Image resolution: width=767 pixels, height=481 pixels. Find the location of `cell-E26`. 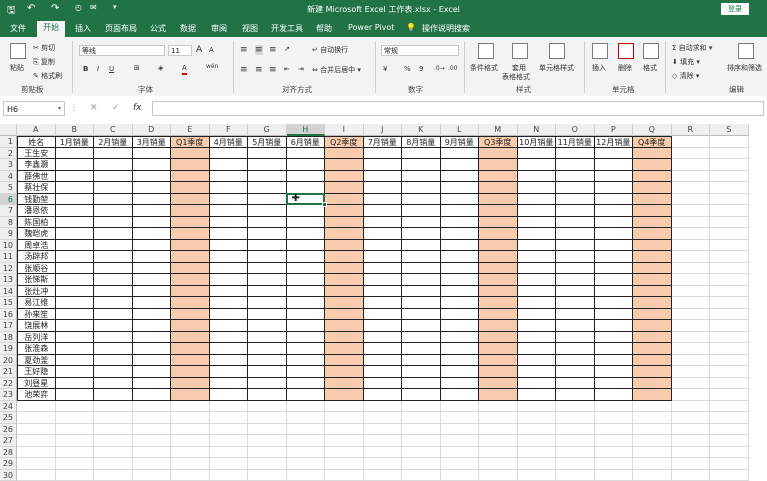

cell-E26 is located at coordinates (190, 430).